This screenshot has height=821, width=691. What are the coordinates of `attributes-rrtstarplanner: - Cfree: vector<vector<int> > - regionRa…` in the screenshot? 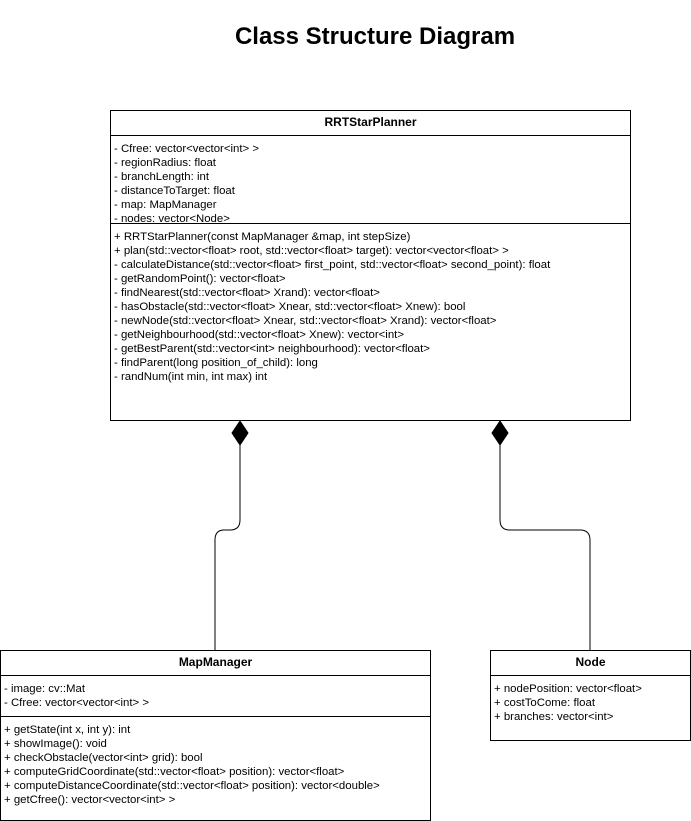 It's located at (370, 180).